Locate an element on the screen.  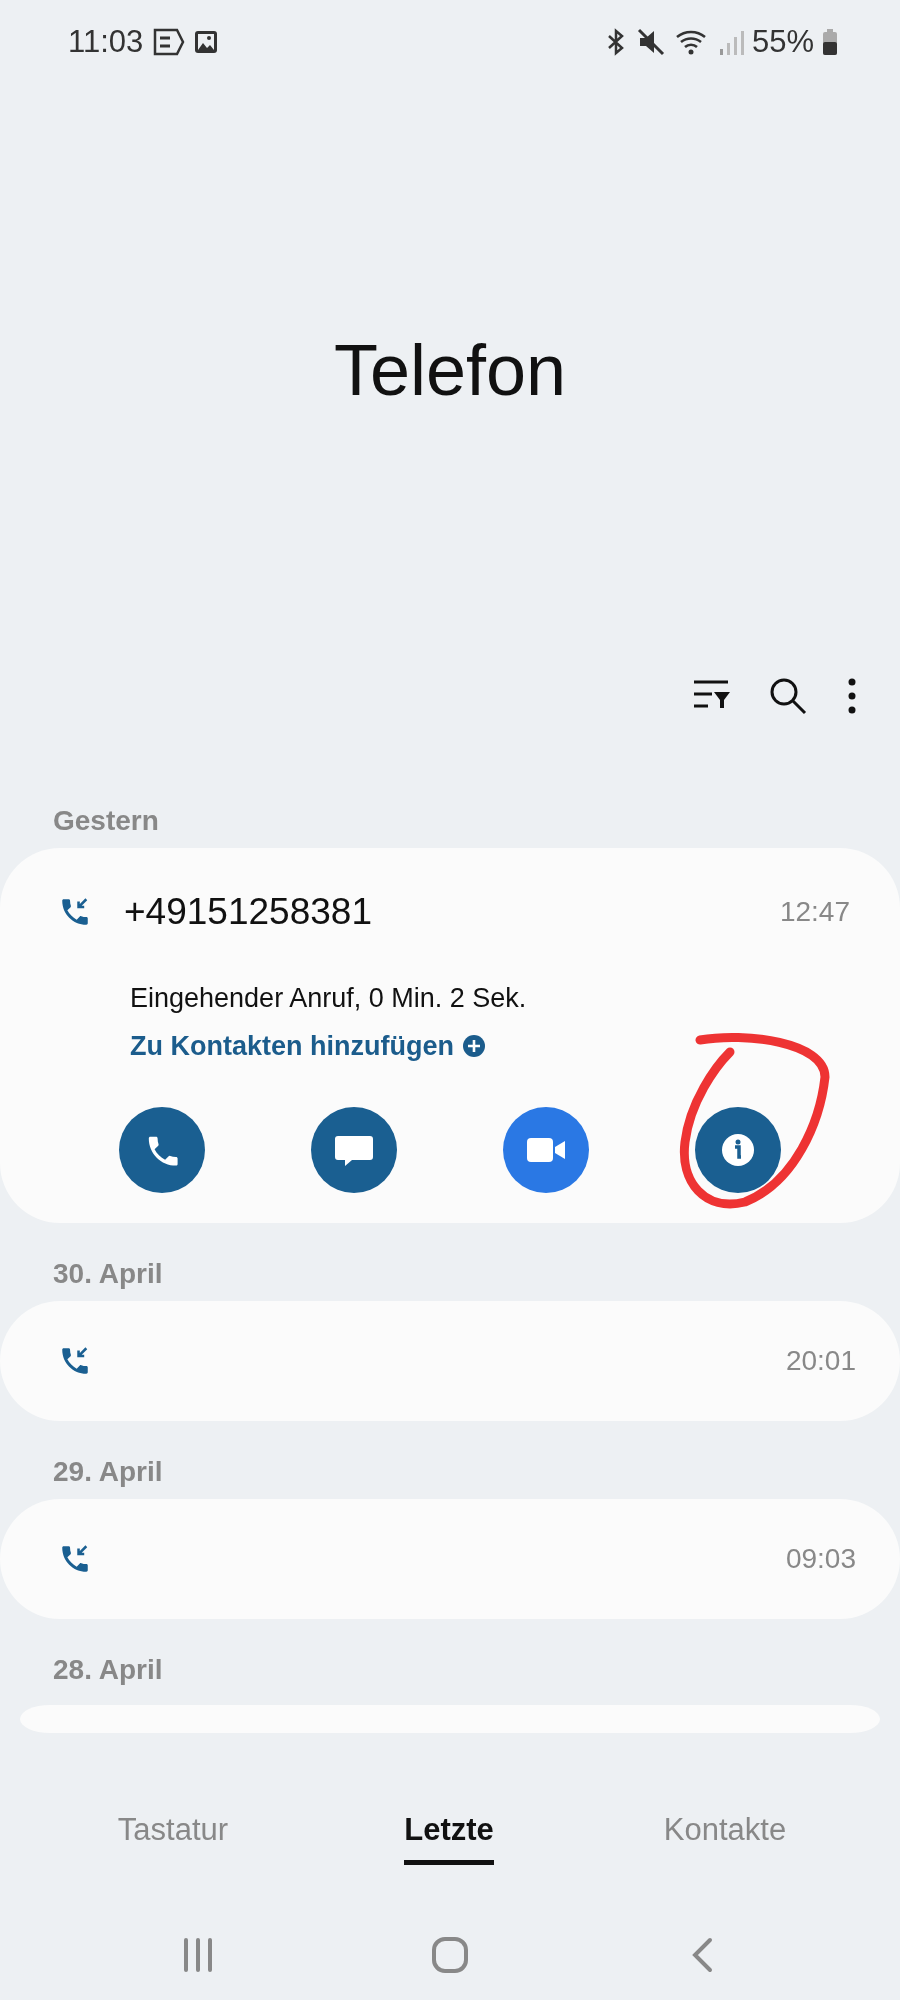
call-card: 20:01 is located at coordinates (450, 1360).